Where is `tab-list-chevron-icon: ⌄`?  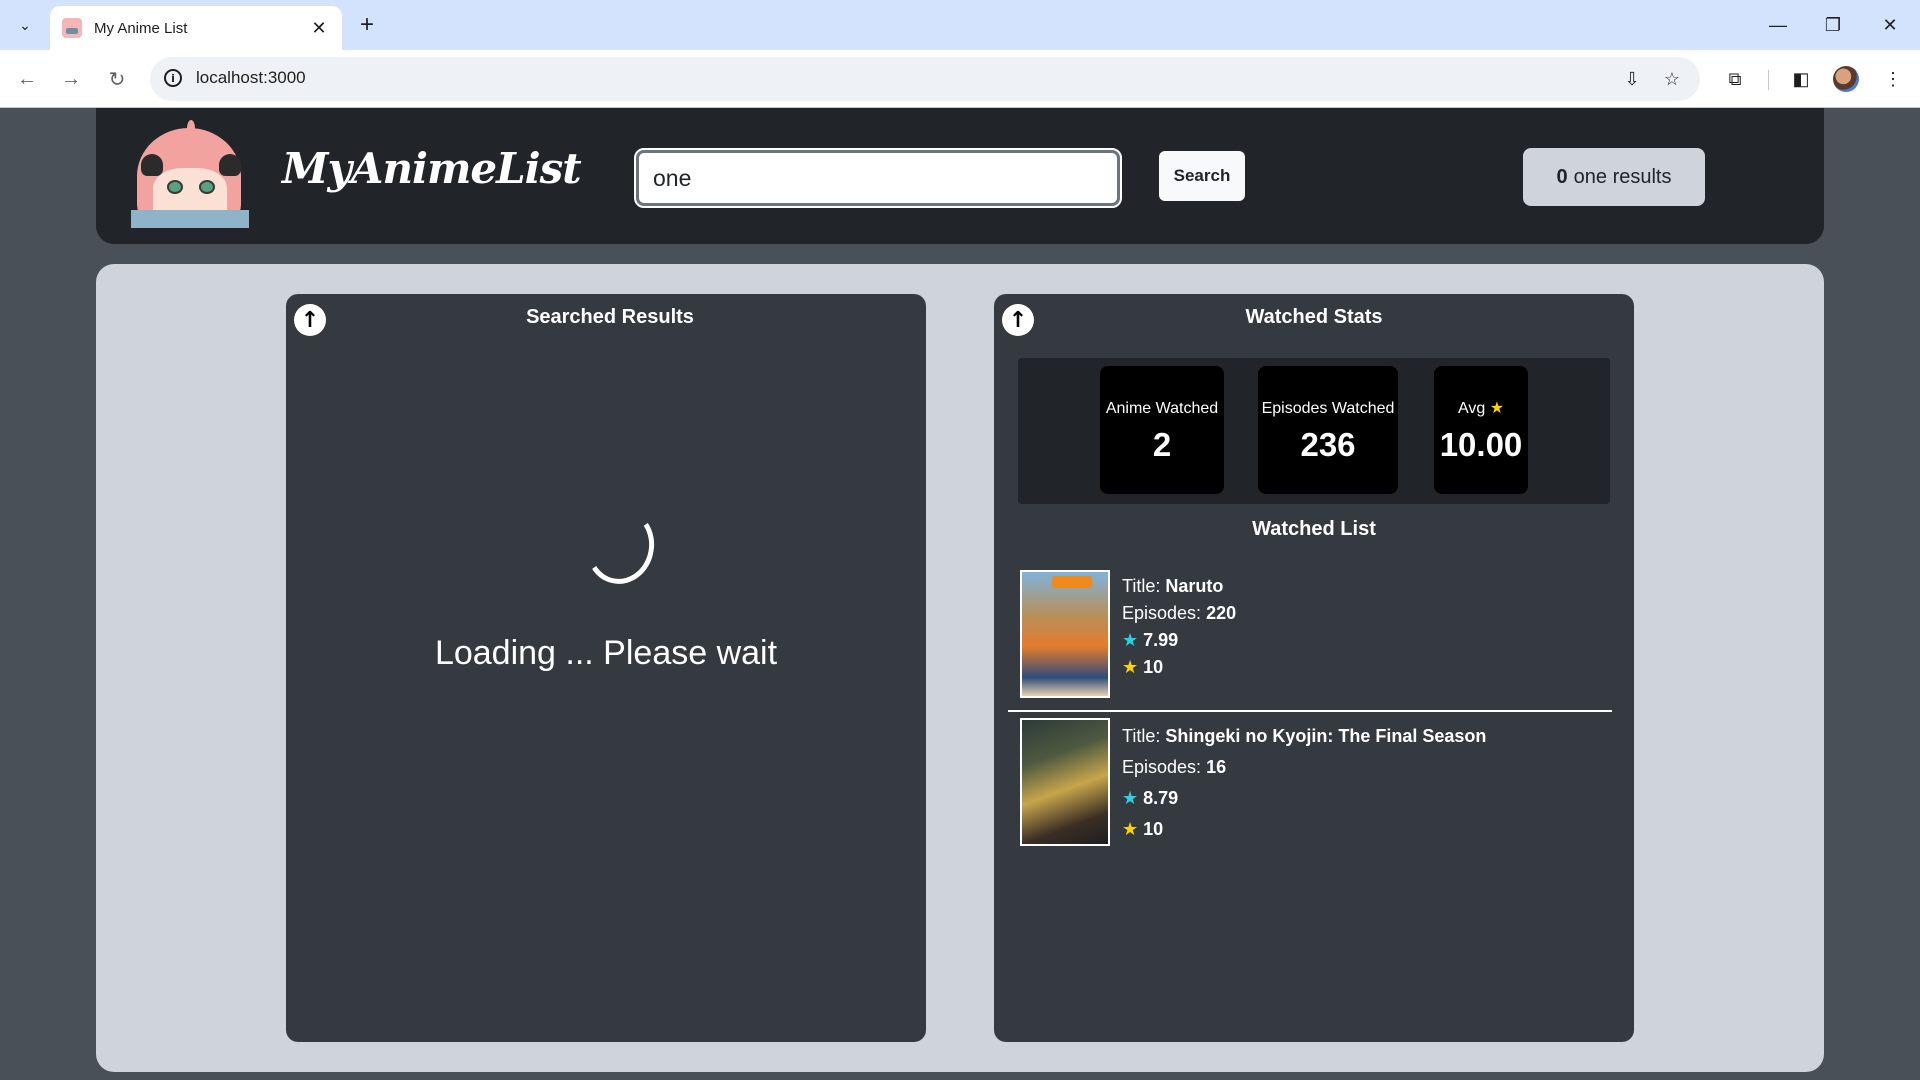
tab-list-chevron-icon: ⌄ is located at coordinates (25, 25).